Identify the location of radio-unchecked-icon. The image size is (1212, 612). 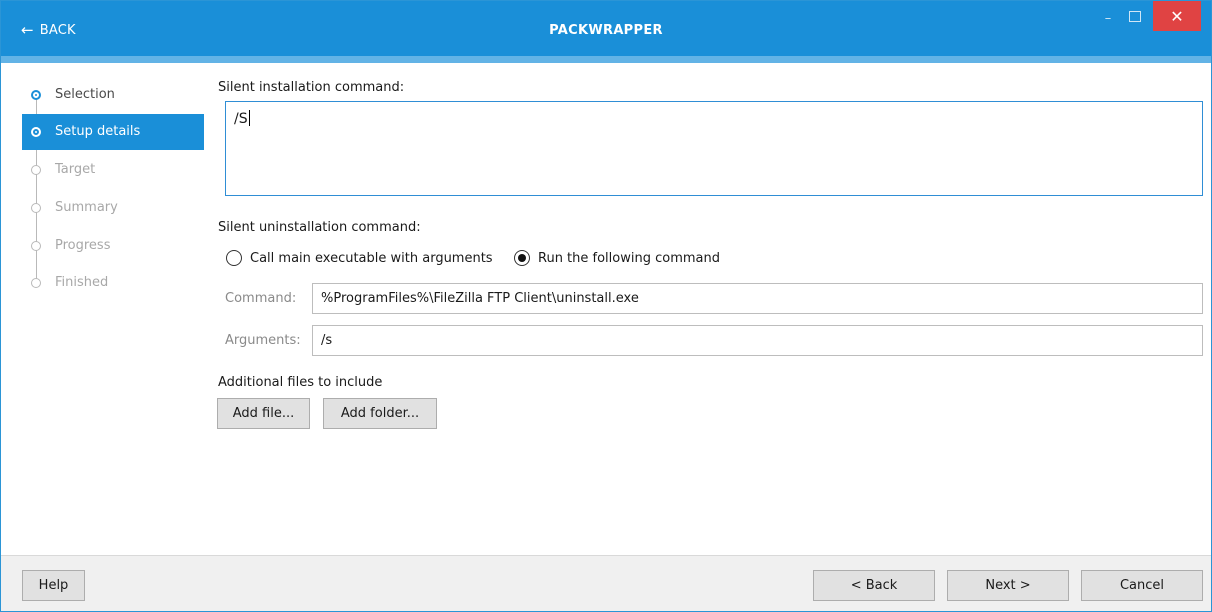
(234, 258).